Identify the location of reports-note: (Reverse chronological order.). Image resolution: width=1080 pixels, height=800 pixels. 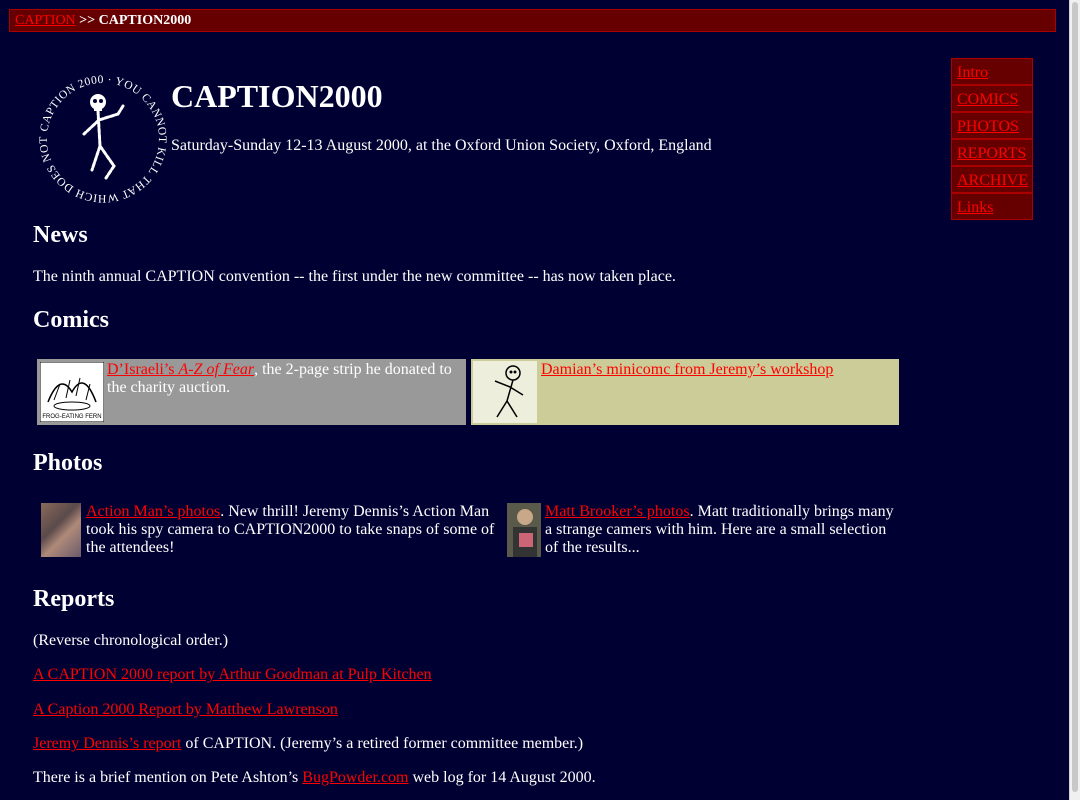
(131, 640).